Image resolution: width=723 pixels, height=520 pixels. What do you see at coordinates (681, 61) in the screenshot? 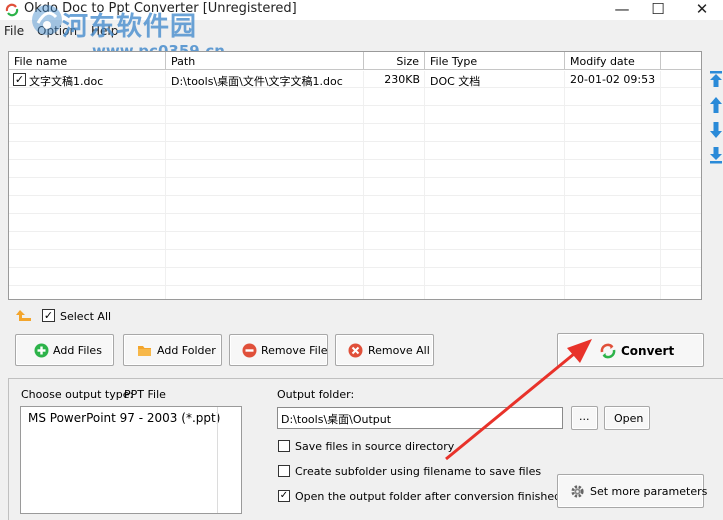
I see `column-header-filler` at bounding box center [681, 61].